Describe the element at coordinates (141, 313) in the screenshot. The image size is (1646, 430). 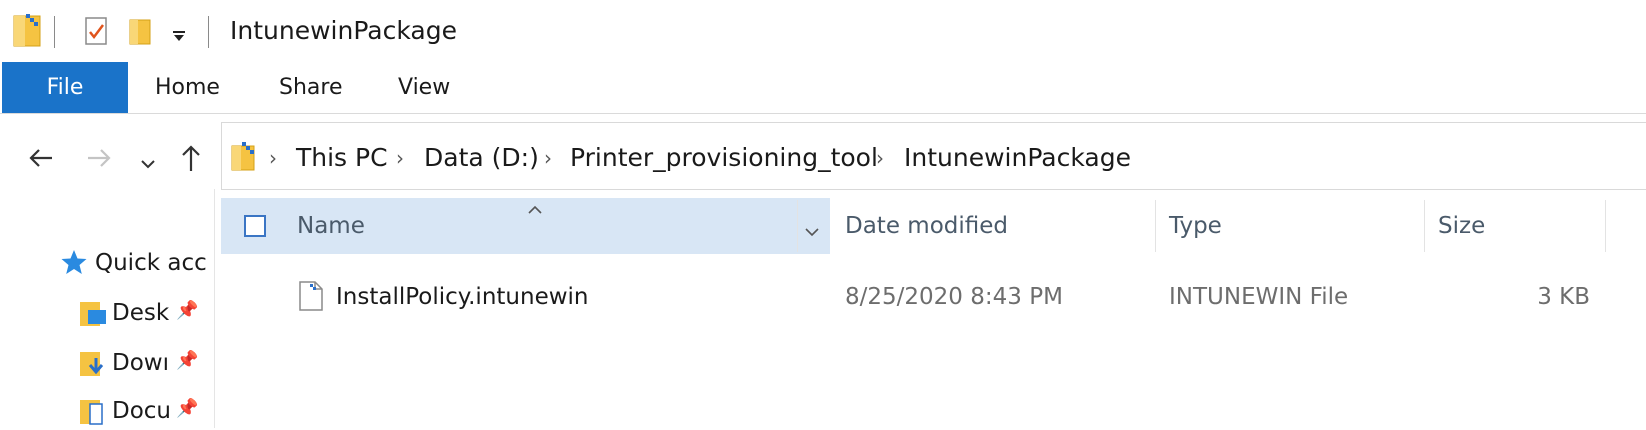
I see `nav-item-desktop: Desk` at that location.